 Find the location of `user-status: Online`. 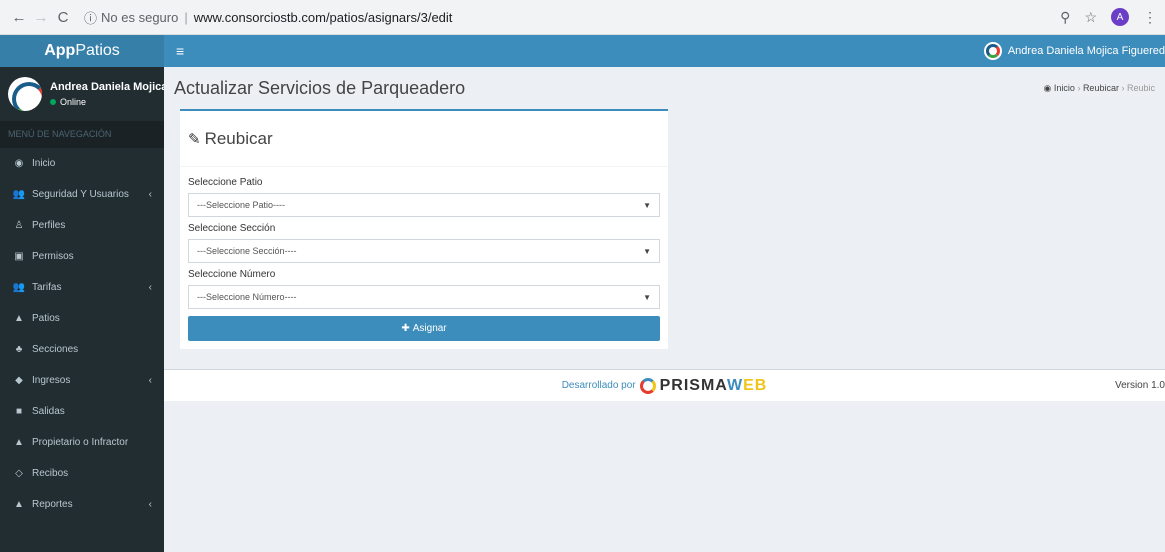

user-status: Online is located at coordinates (107, 102).